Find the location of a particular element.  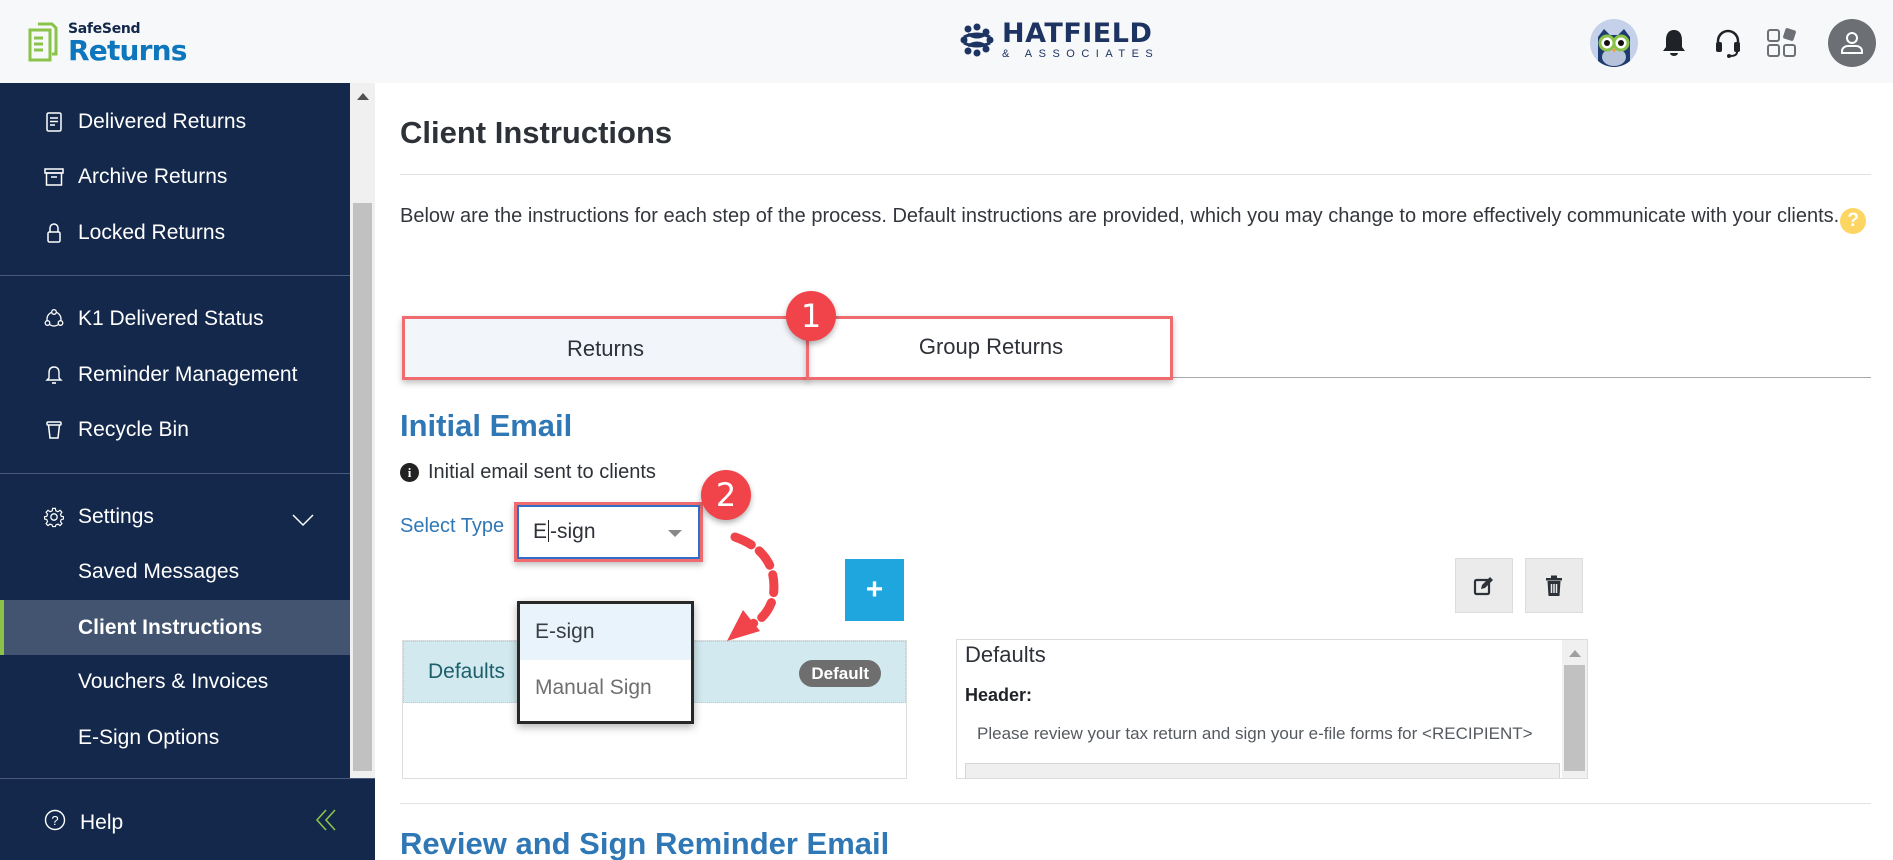

add-instruction-button: + is located at coordinates (874, 590).